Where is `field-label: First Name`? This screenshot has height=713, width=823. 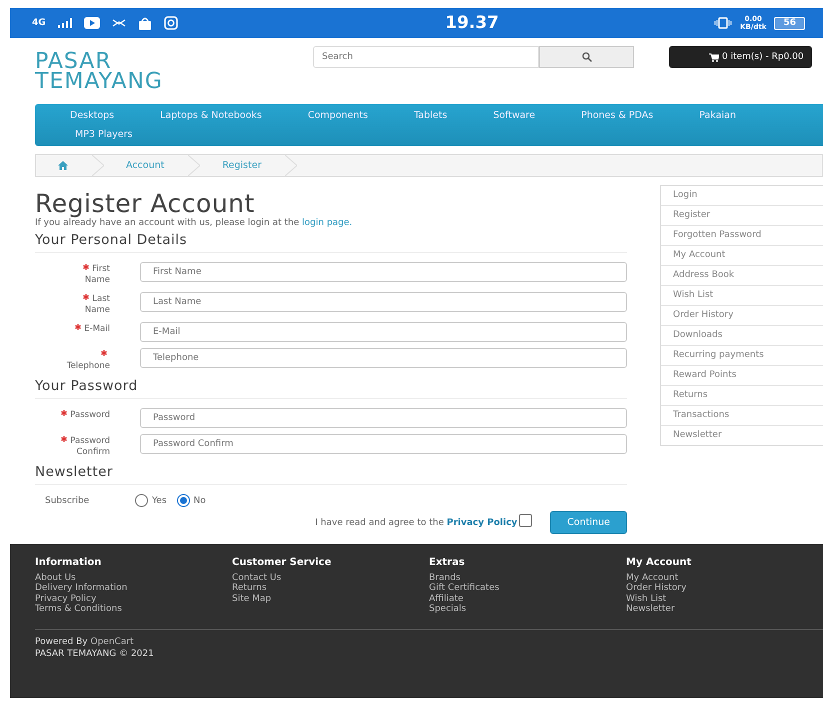
field-label: First Name is located at coordinates (97, 274).